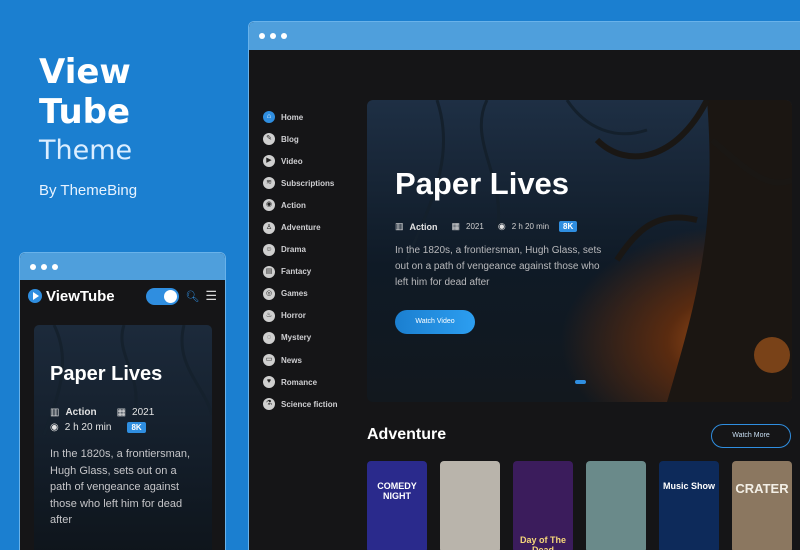 Image resolution: width=800 pixels, height=550 pixels. Describe the element at coordinates (293, 205) in the screenshot. I see `sidebar-item-label: Action` at that location.